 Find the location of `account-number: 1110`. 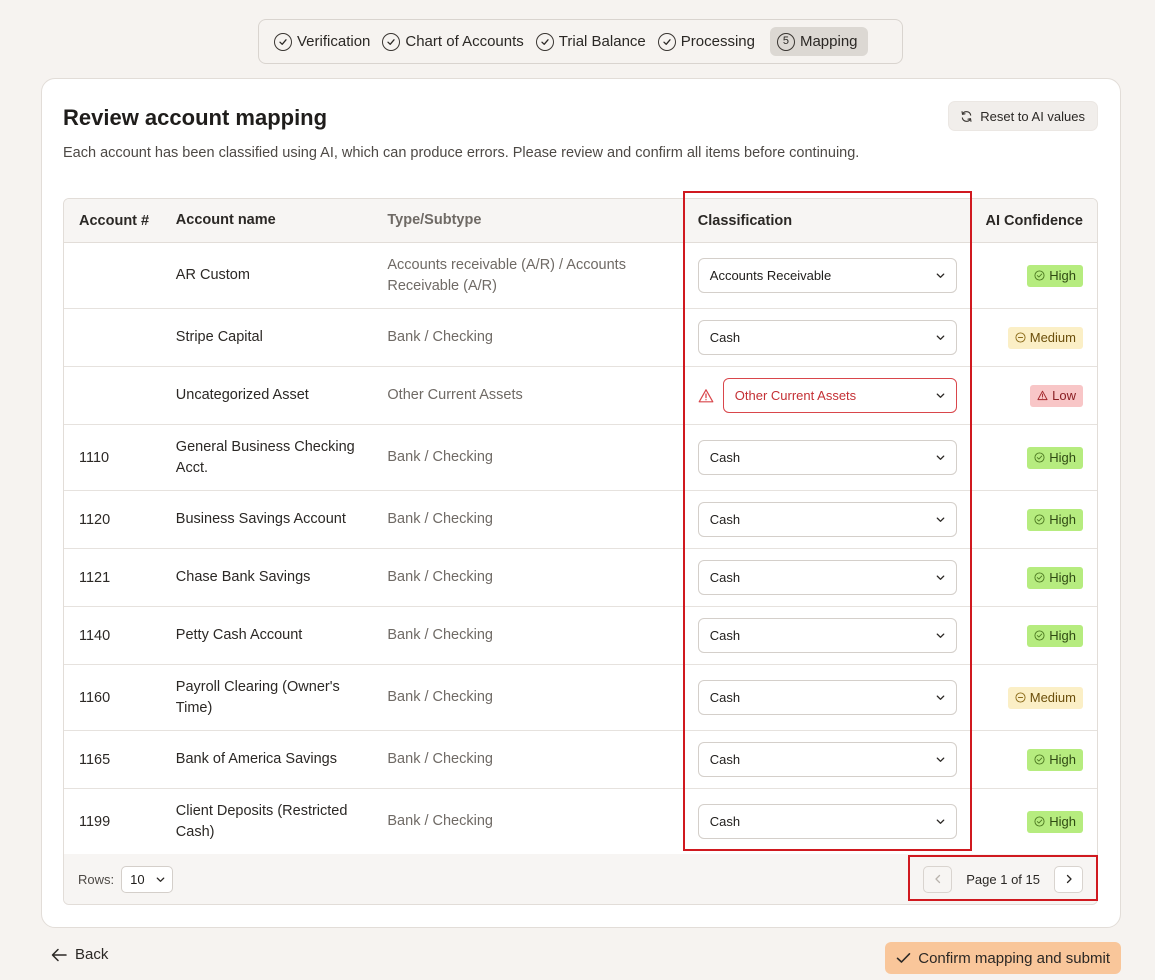

account-number: 1110 is located at coordinates (94, 457).